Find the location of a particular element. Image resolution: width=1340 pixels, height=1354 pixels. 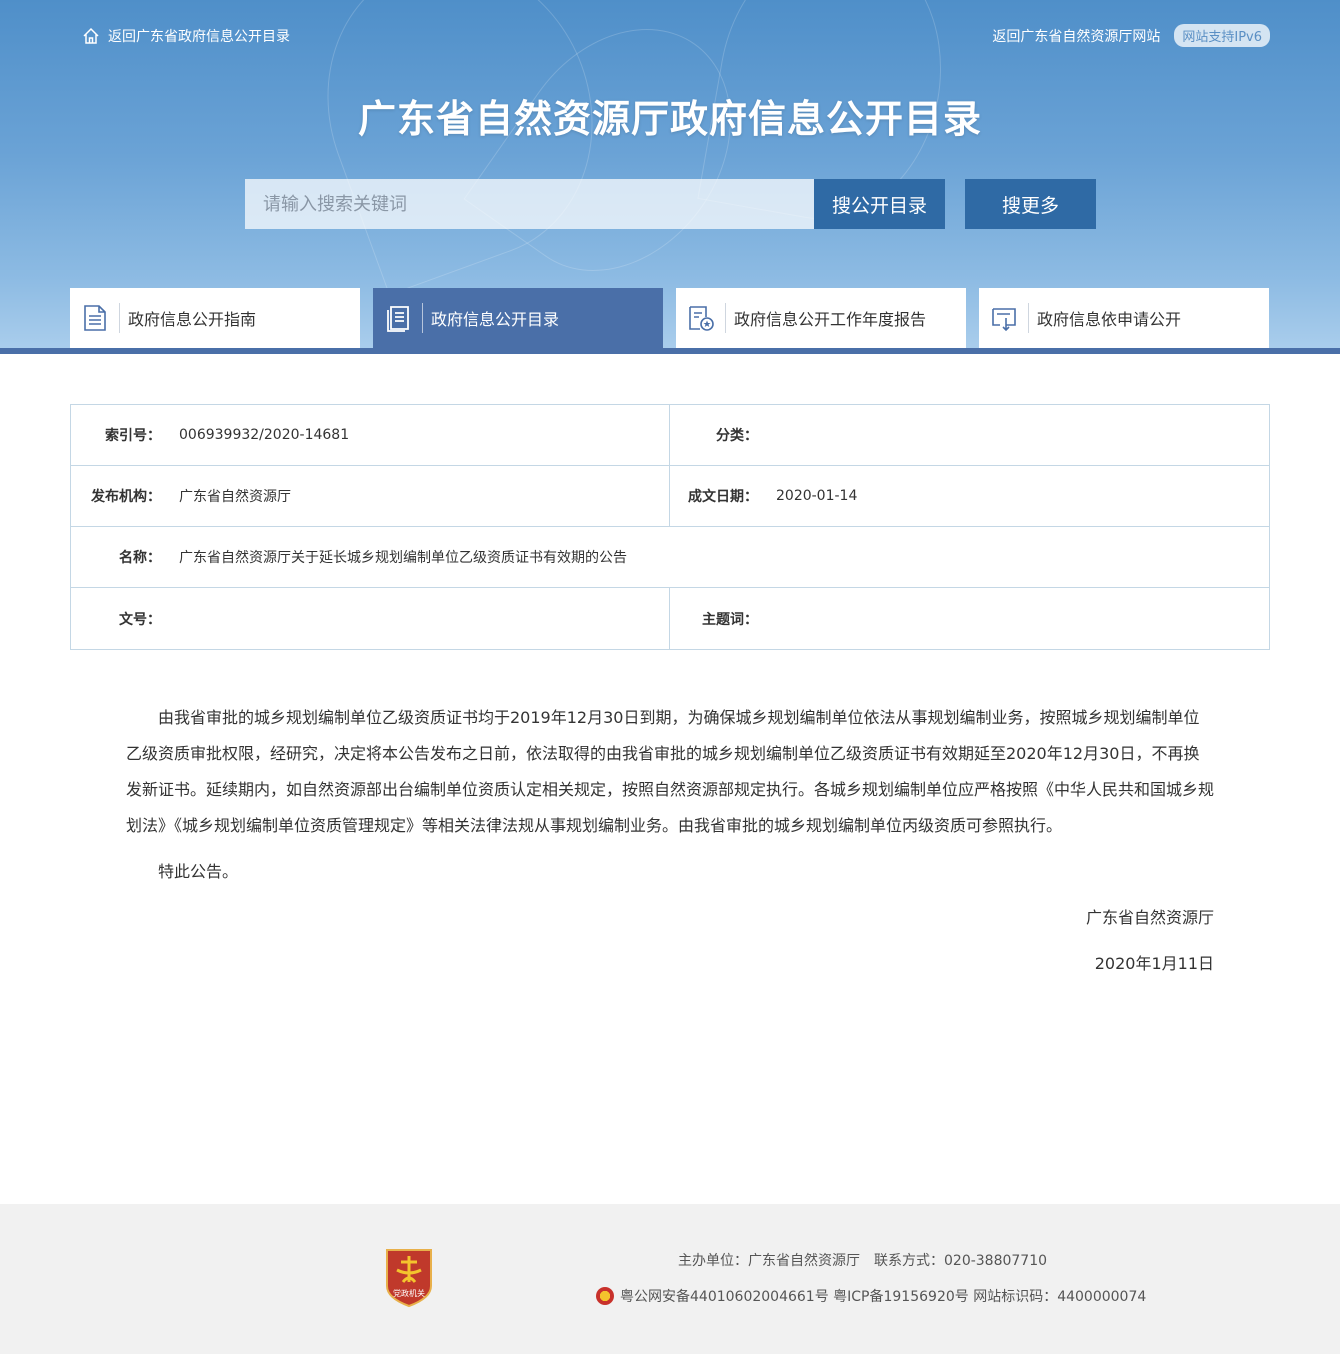

info-row: 索引号： 006939932/2020-14681 分类： is located at coordinates (670, 435).